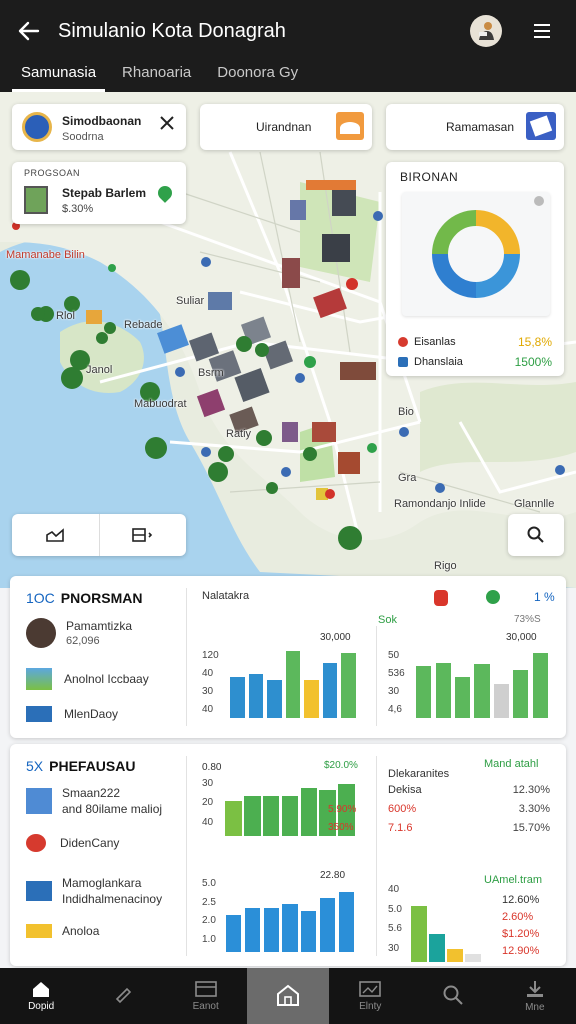  I want to click on layers-button, so click(143, 535).